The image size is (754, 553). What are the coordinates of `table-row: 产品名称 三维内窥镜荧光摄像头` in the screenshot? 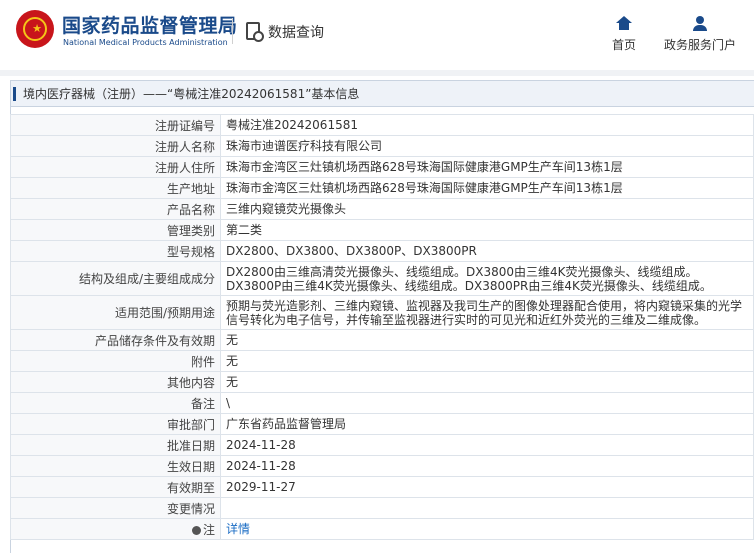 It's located at (382, 209).